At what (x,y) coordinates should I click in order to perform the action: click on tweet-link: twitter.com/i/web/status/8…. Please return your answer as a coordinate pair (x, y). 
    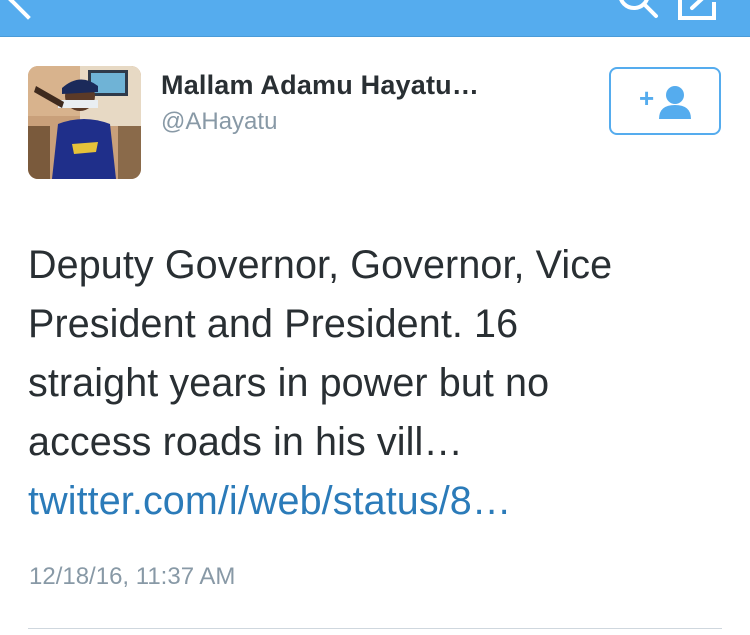
    Looking at the image, I should click on (378, 501).